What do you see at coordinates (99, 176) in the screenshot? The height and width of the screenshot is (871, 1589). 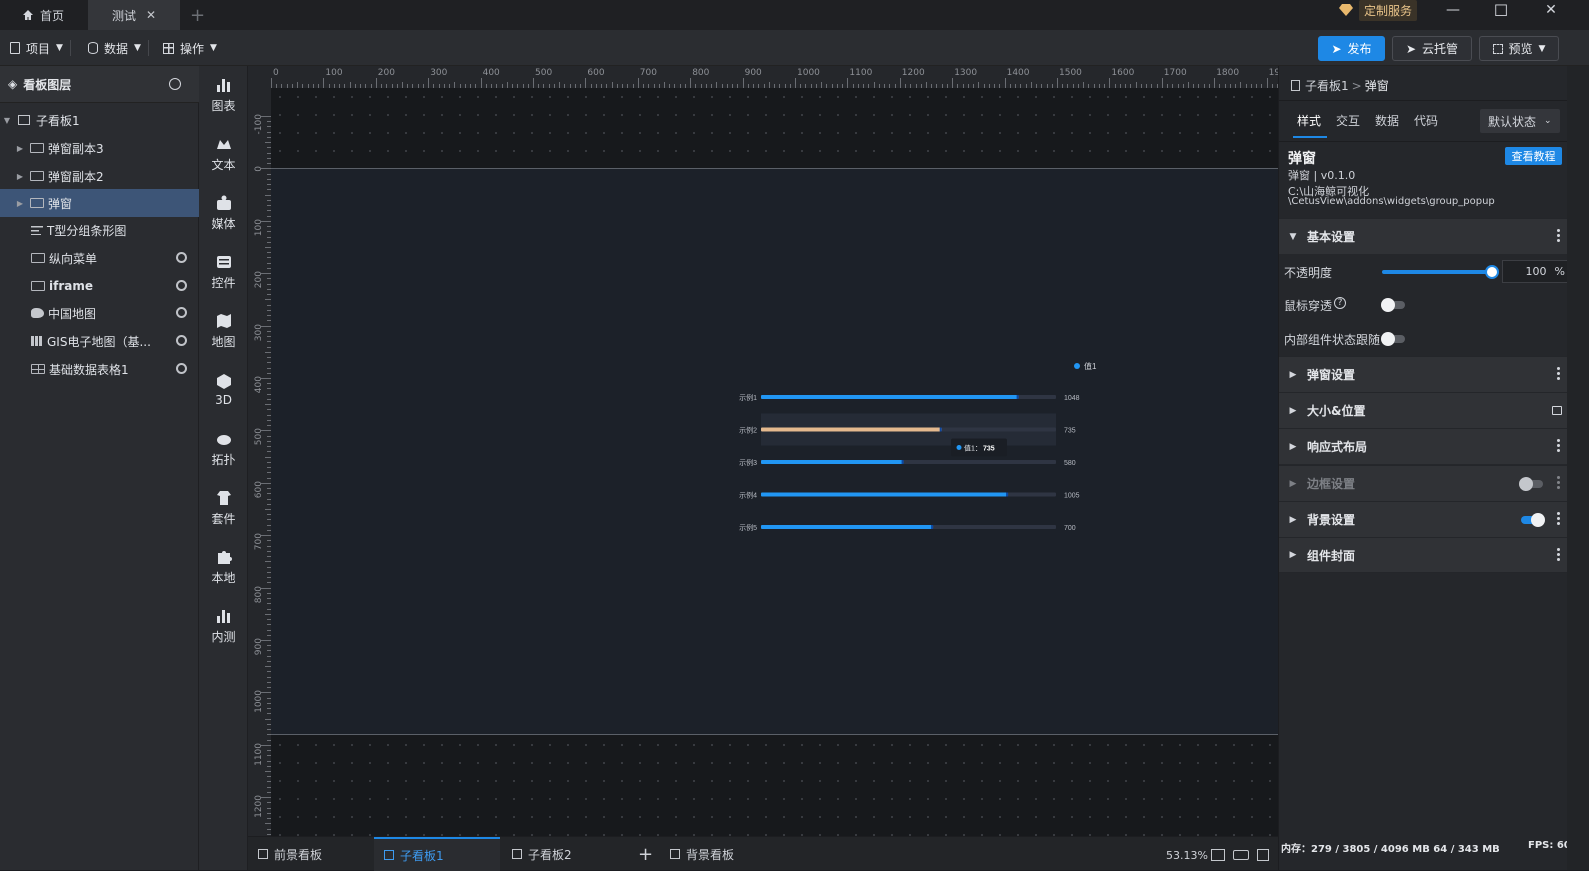 I see `layer-popup-copy-2: ▶ 弹窗副本2` at bounding box center [99, 176].